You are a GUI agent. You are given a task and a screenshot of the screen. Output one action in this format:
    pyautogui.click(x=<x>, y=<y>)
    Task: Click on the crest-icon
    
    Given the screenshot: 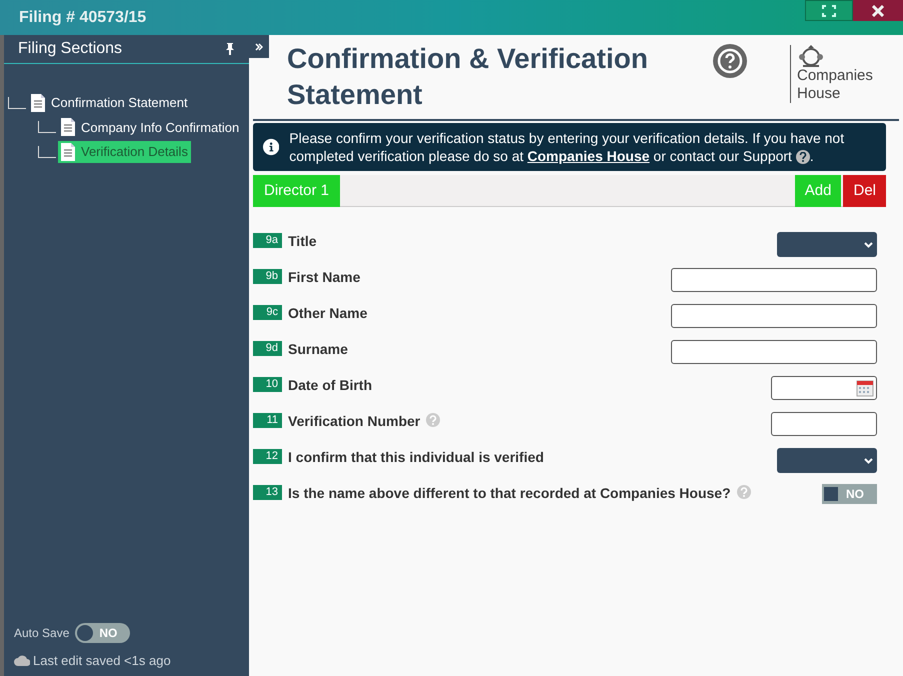 What is the action you would take?
    pyautogui.click(x=811, y=56)
    